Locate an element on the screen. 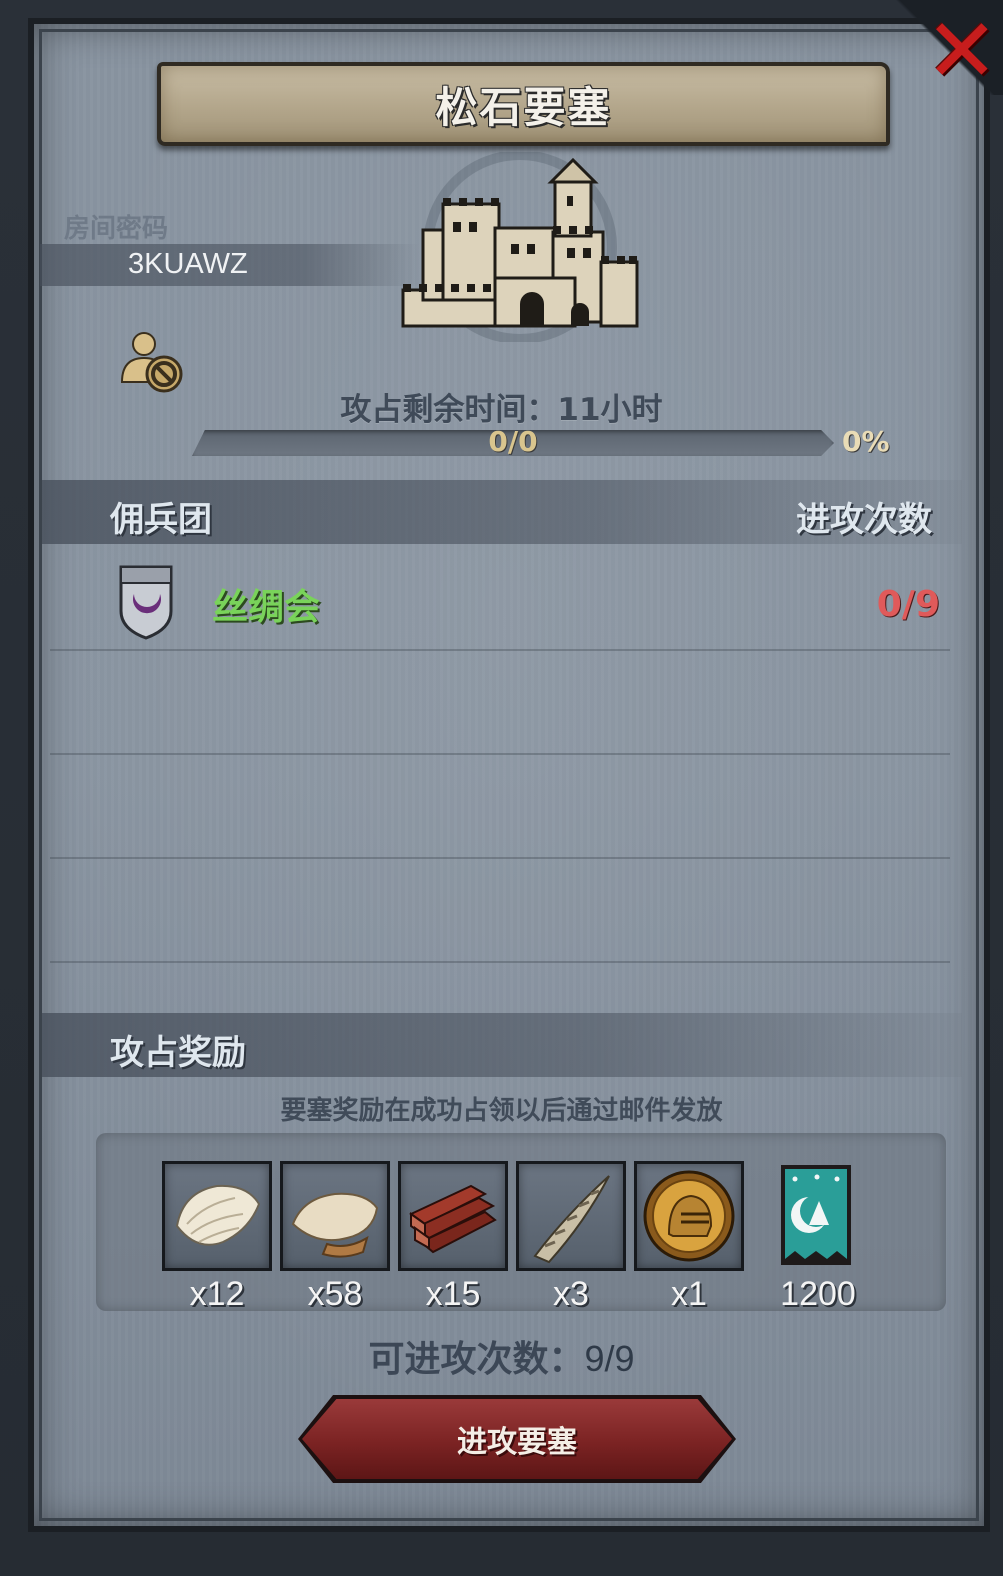 This screenshot has width=1003, height=1576. attacks-available: 可进攻次数：9/9 is located at coordinates (501, 1356).